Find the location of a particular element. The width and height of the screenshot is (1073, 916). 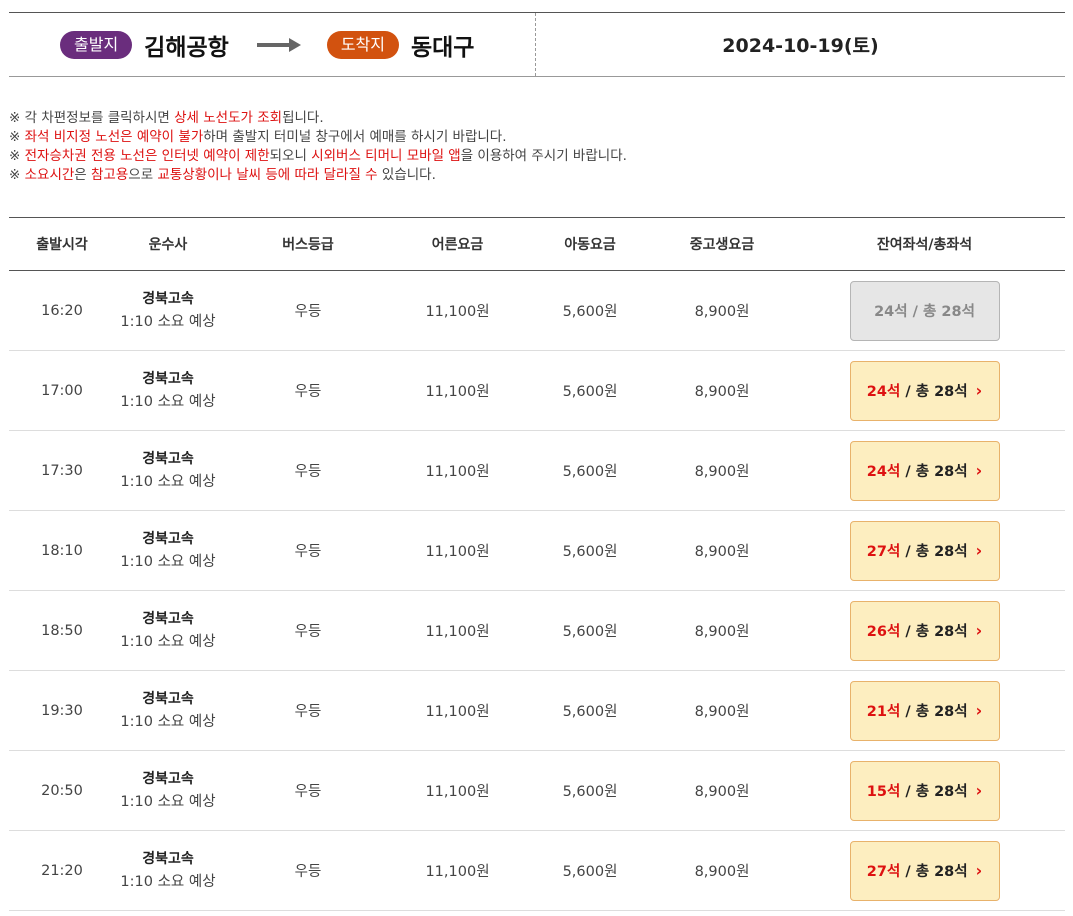

departure-time: 17:30 is located at coordinates (62, 470).